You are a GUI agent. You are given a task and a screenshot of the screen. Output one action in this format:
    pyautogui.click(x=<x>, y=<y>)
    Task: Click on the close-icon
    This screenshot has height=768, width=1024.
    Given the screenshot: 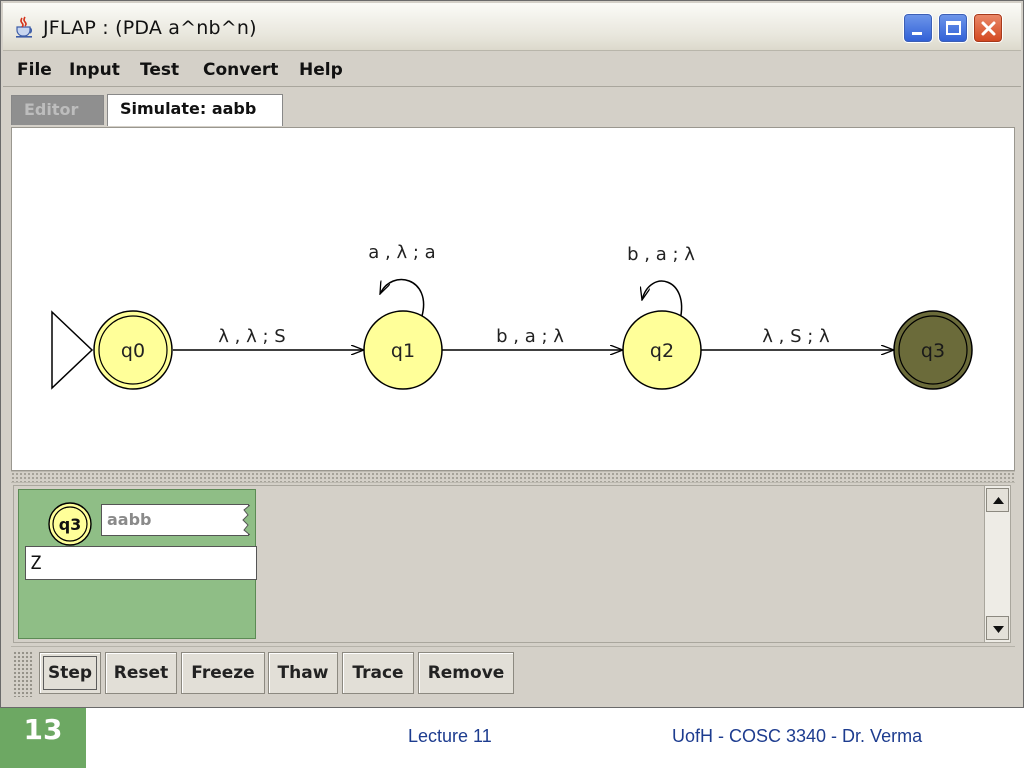 What is the action you would take?
    pyautogui.click(x=988, y=28)
    